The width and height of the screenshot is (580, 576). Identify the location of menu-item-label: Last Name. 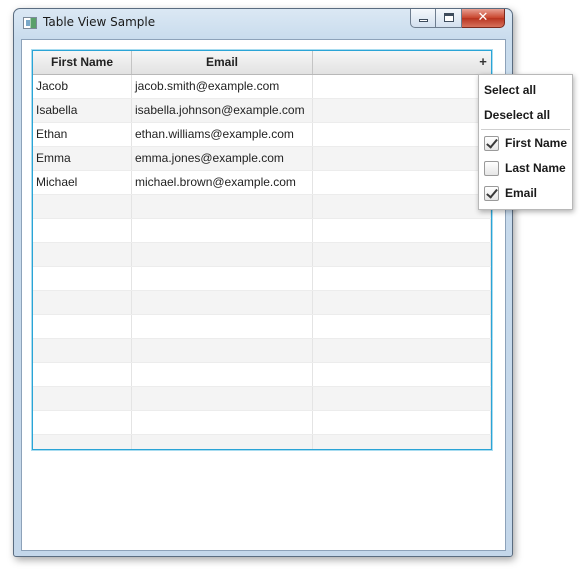
(535, 168).